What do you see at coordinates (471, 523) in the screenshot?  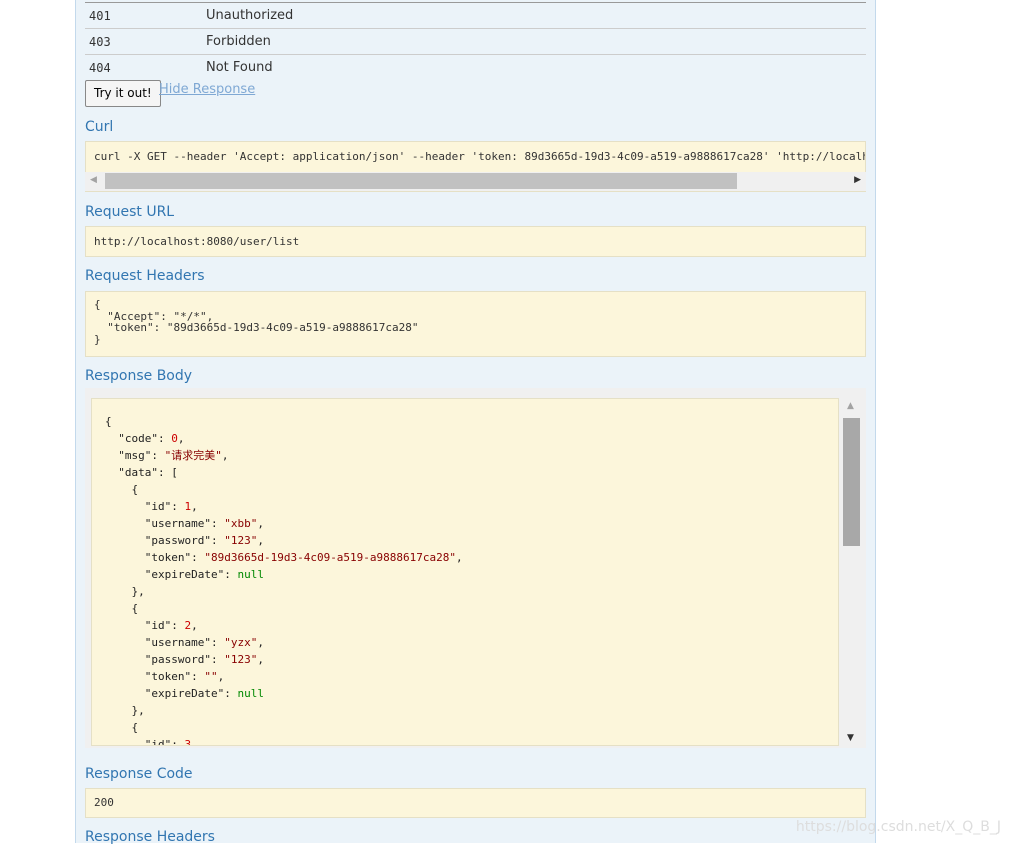 I see `json-line: "username": "xbb",` at bounding box center [471, 523].